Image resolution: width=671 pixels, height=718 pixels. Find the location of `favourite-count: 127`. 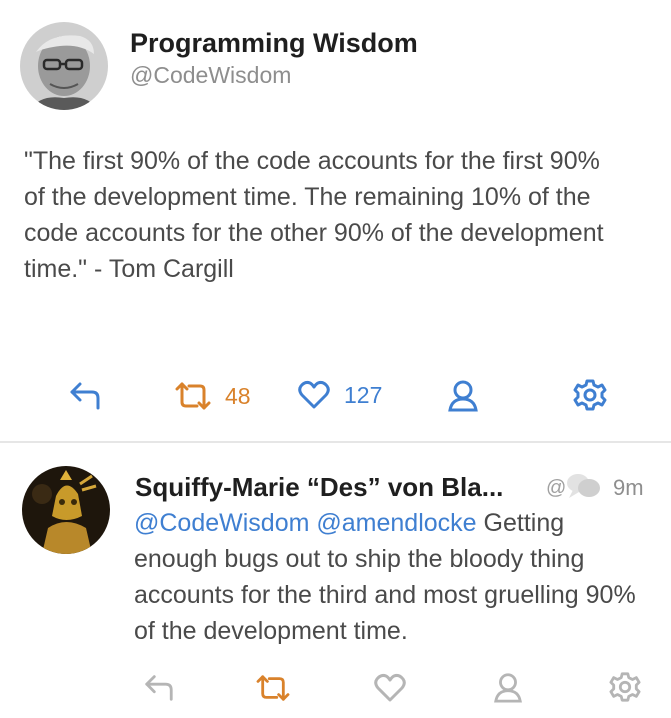

favourite-count: 127 is located at coordinates (363, 394).